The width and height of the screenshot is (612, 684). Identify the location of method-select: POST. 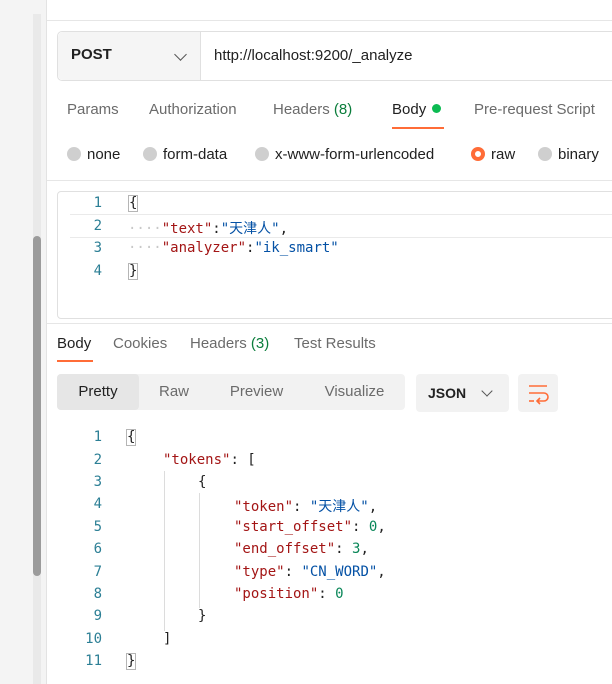
(129, 56).